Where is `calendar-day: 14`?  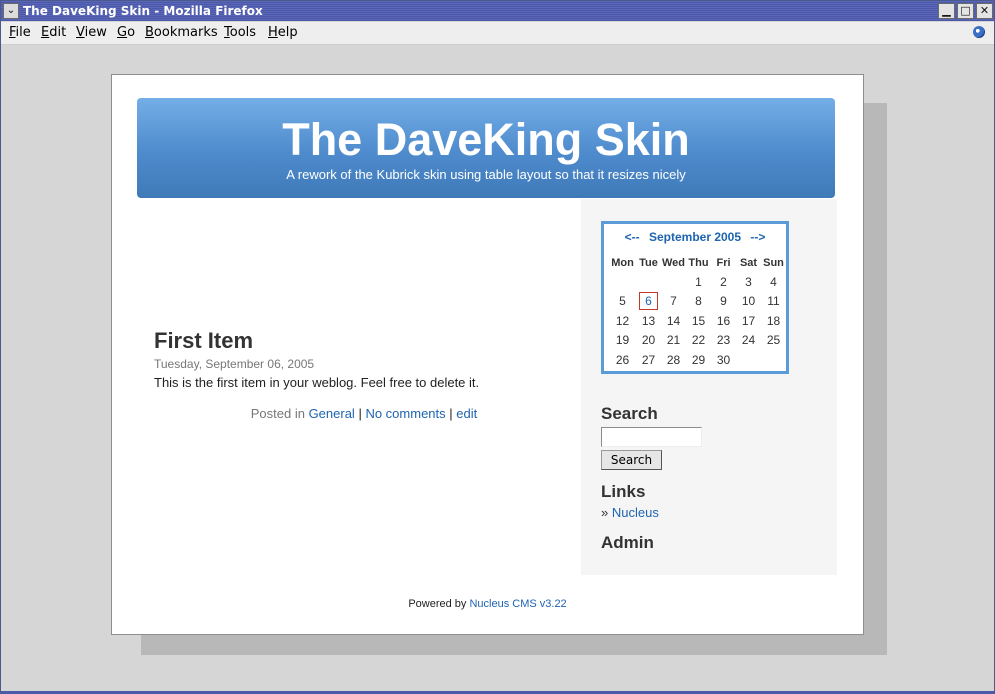 calendar-day: 14 is located at coordinates (673, 320).